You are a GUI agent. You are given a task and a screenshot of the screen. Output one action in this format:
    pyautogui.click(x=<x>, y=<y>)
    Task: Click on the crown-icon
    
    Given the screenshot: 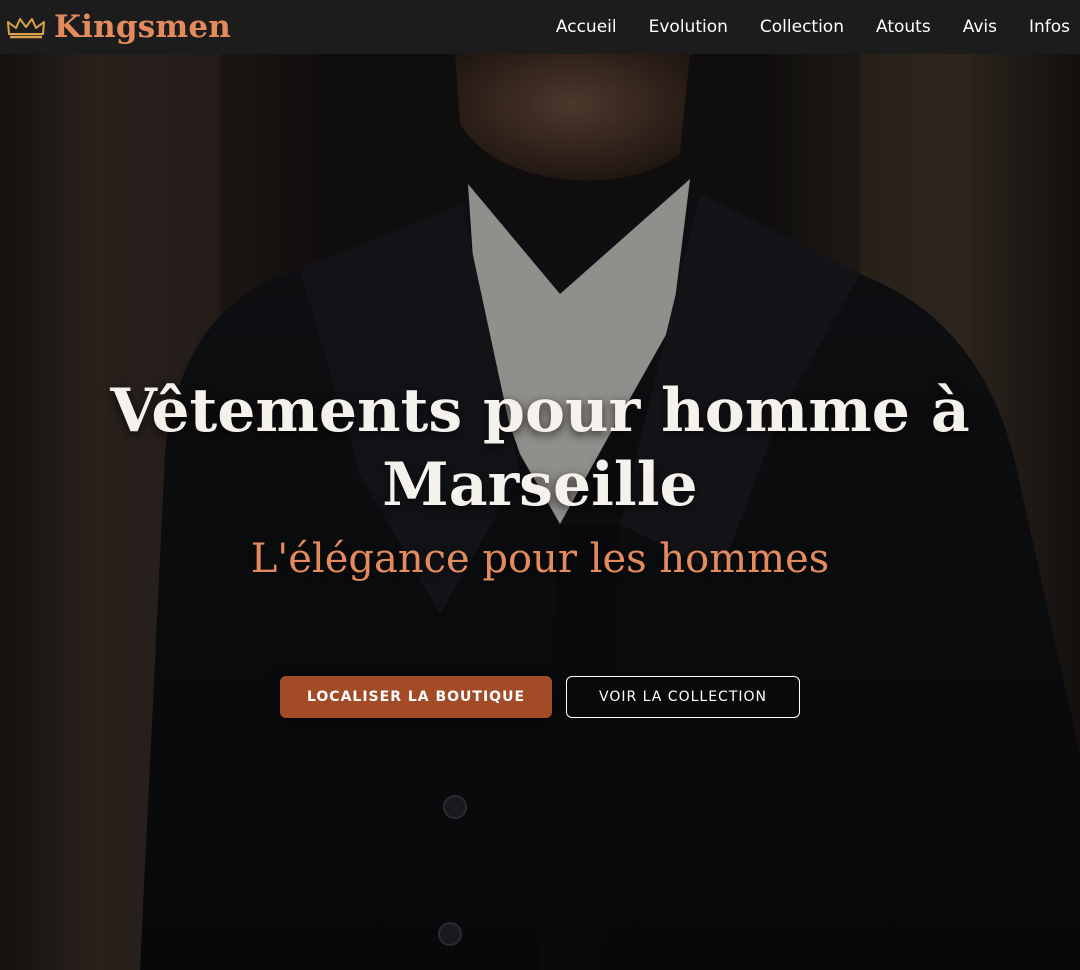 What is the action you would take?
    pyautogui.click(x=26, y=28)
    